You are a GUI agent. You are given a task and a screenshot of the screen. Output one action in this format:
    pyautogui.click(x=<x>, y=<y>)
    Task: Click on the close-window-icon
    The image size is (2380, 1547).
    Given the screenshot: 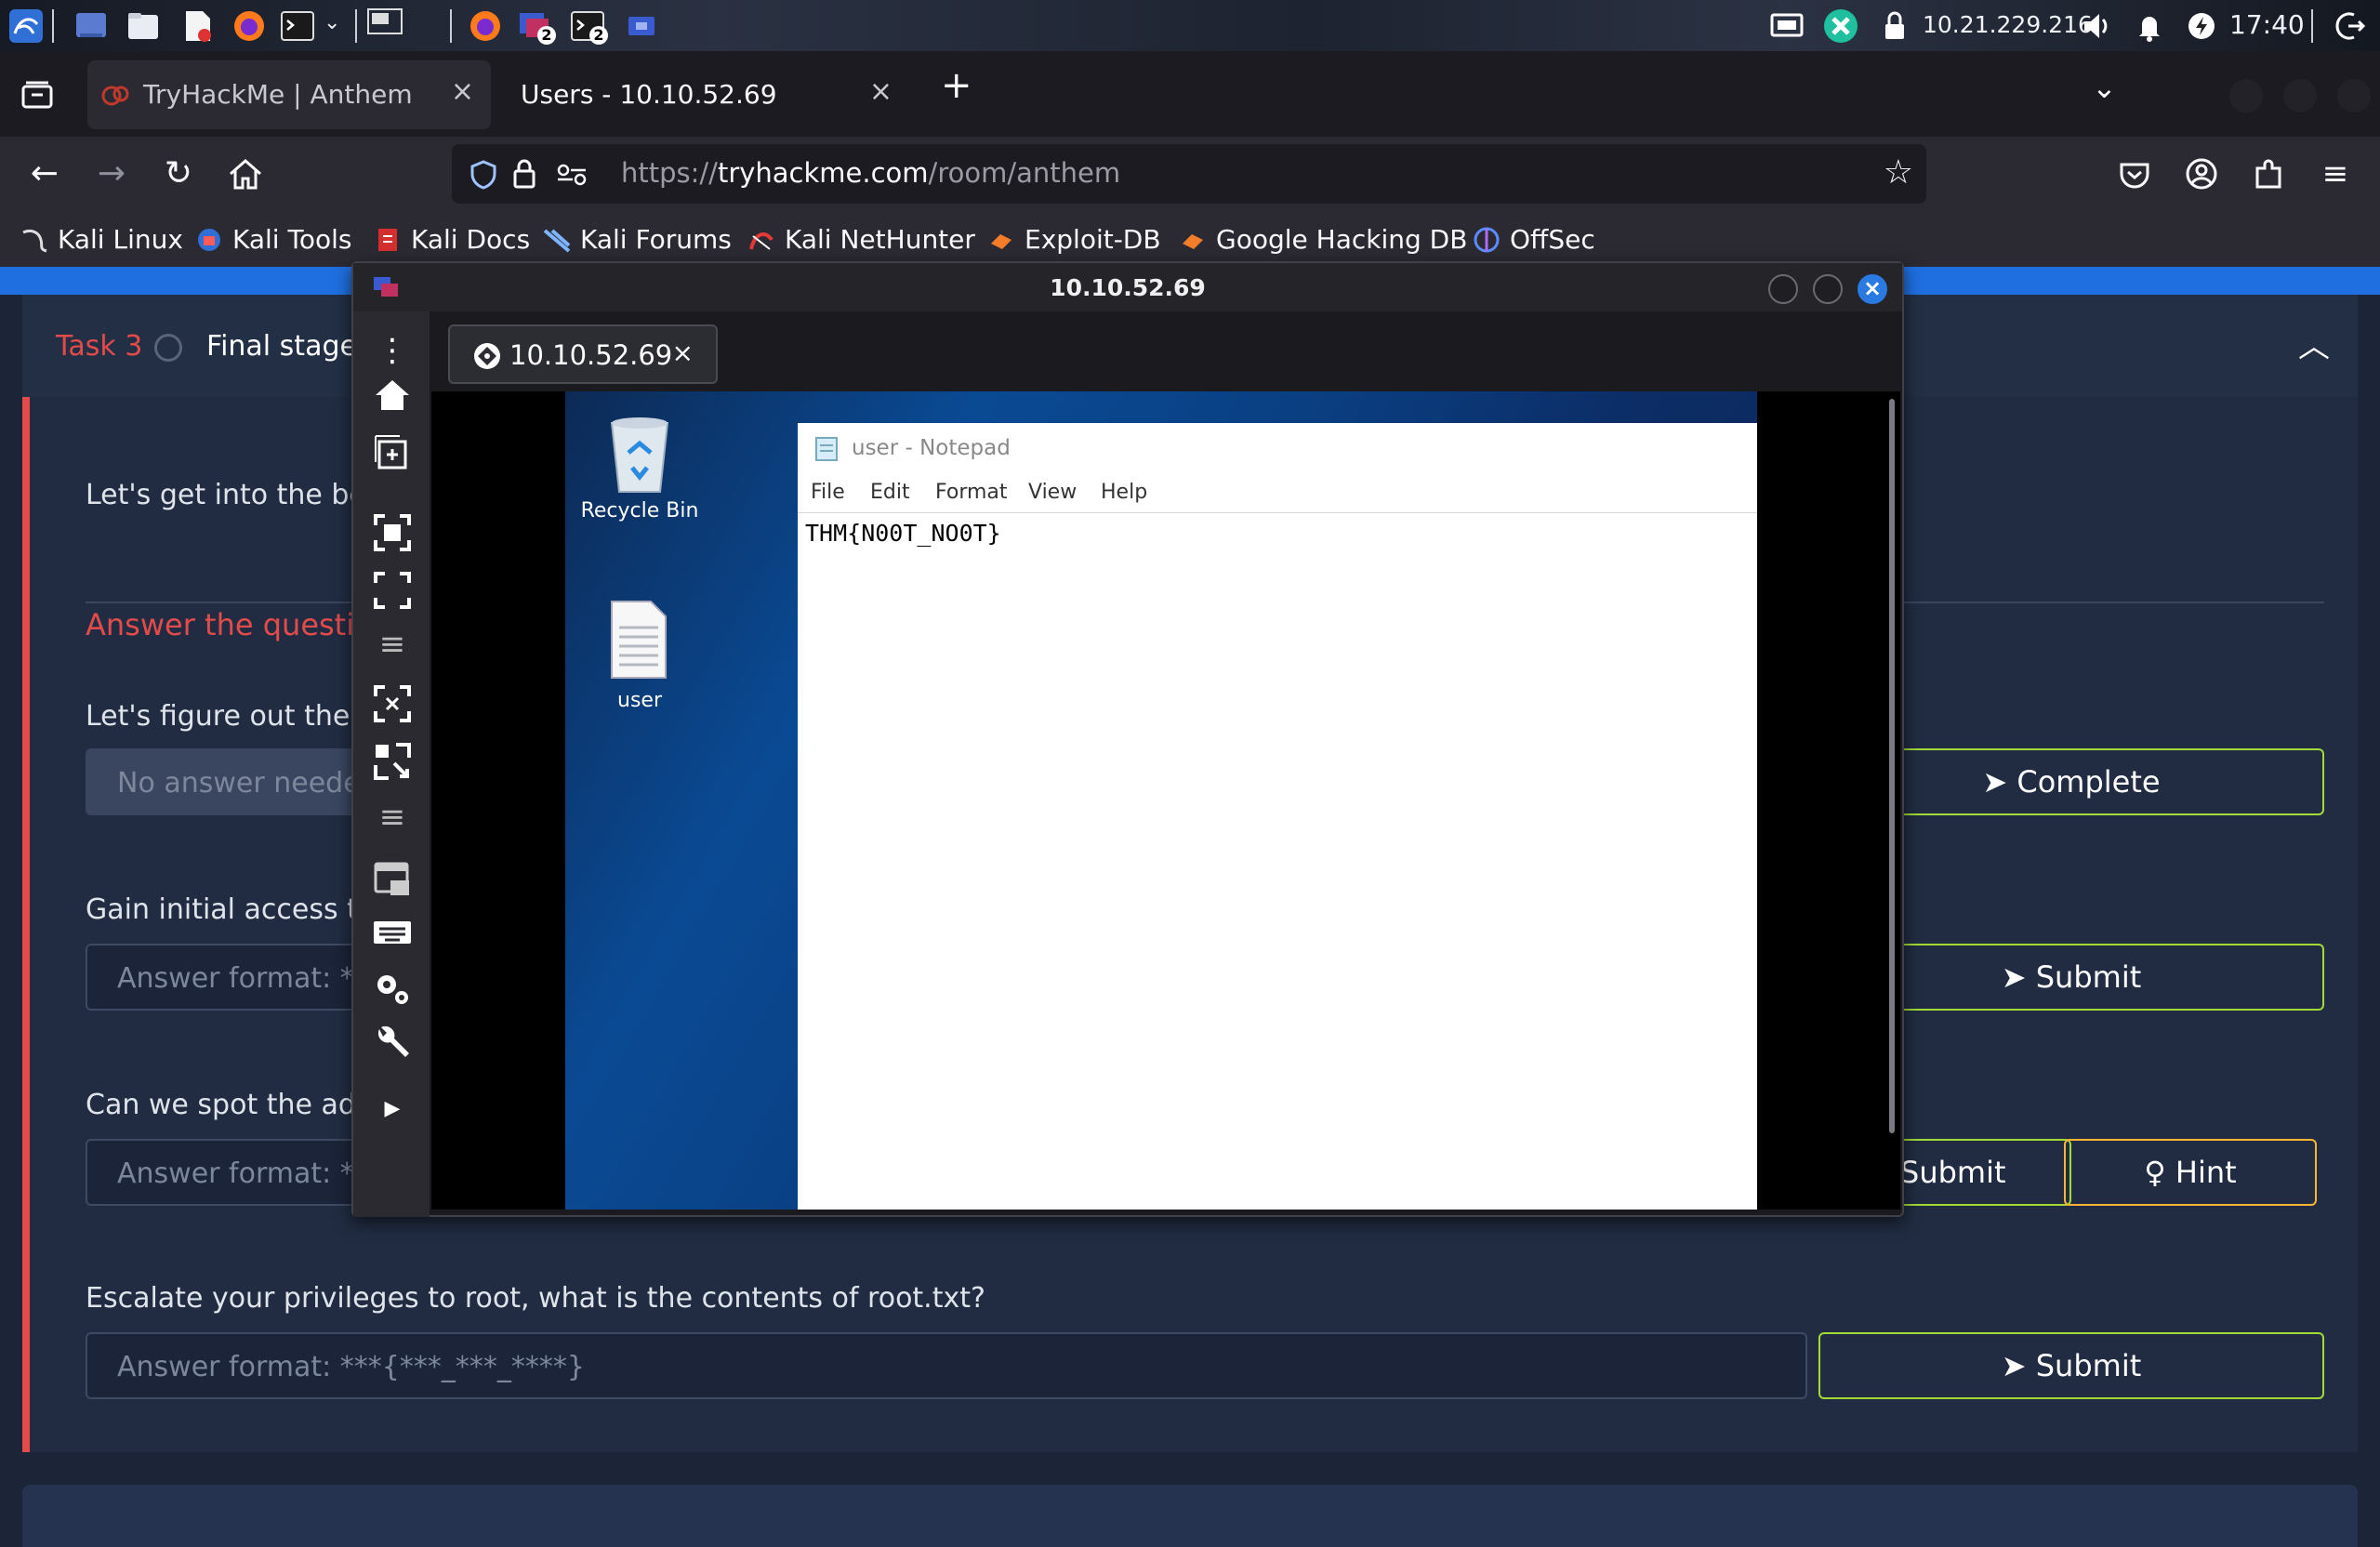 What is the action you would take?
    pyautogui.click(x=2354, y=95)
    